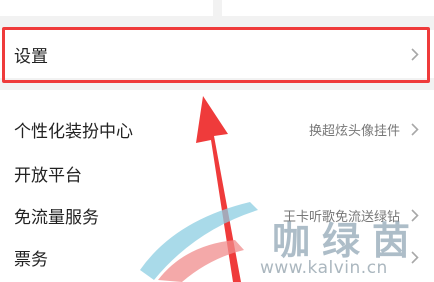 This screenshot has height=282, width=434. What do you see at coordinates (31, 56) in the screenshot?
I see `settings-label: 设置` at bounding box center [31, 56].